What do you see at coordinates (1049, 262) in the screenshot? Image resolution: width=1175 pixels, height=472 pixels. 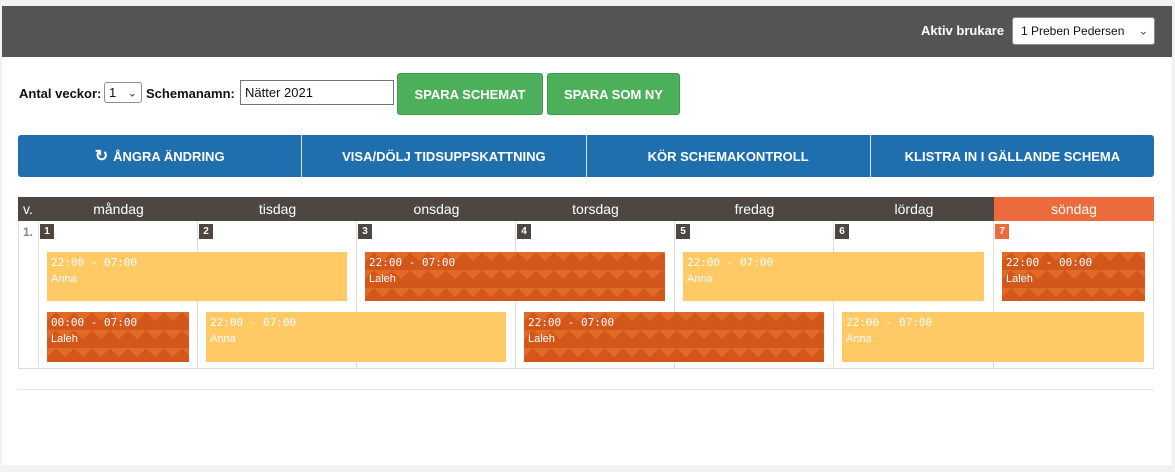 I see `shift-time: 22:00 - 00:00` at bounding box center [1049, 262].